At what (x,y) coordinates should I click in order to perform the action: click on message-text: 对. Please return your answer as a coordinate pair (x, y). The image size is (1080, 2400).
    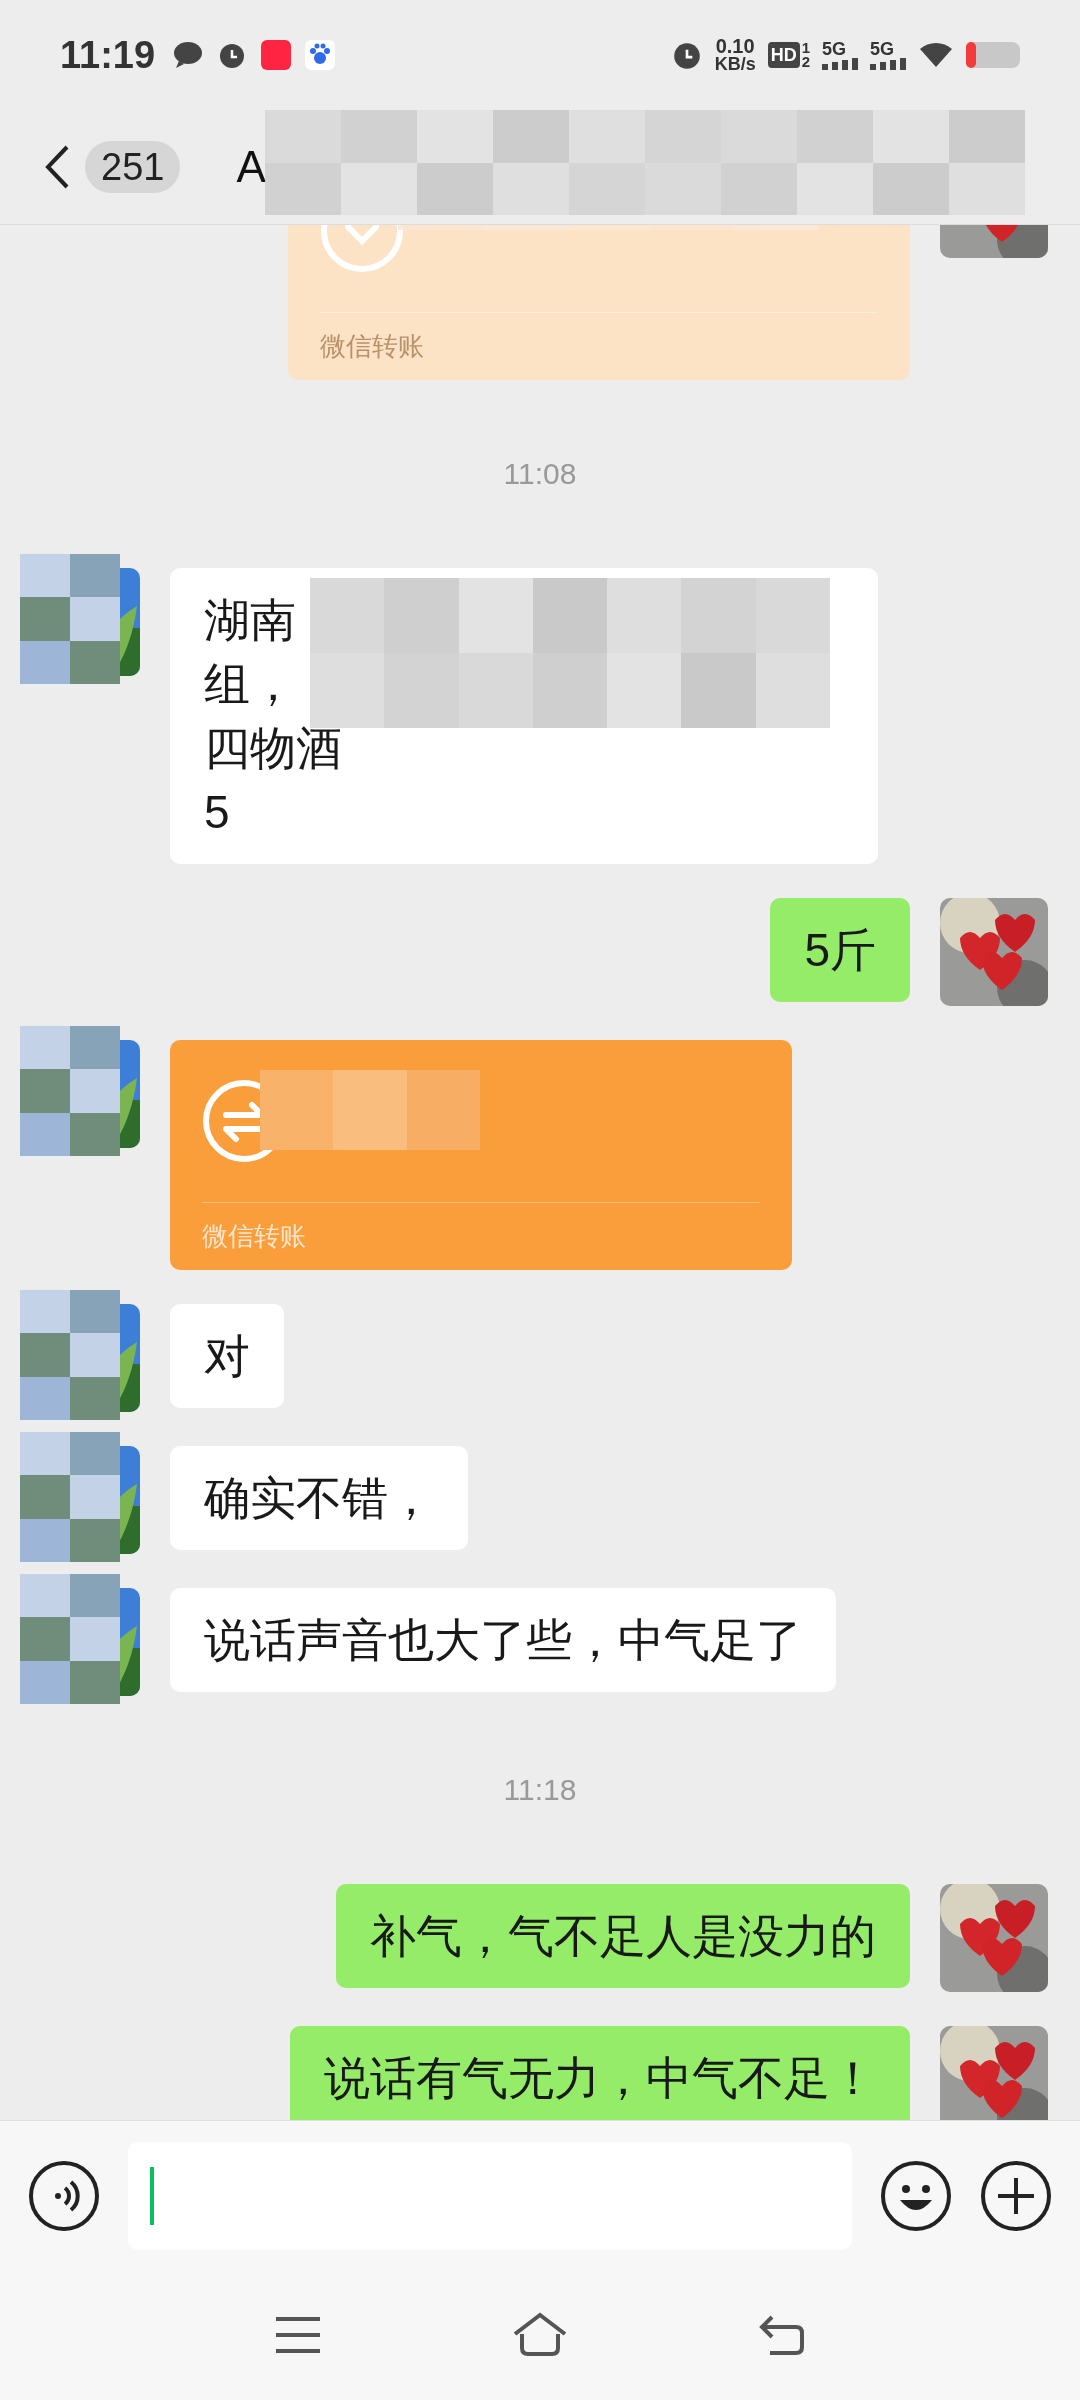
    Looking at the image, I should click on (227, 1356).